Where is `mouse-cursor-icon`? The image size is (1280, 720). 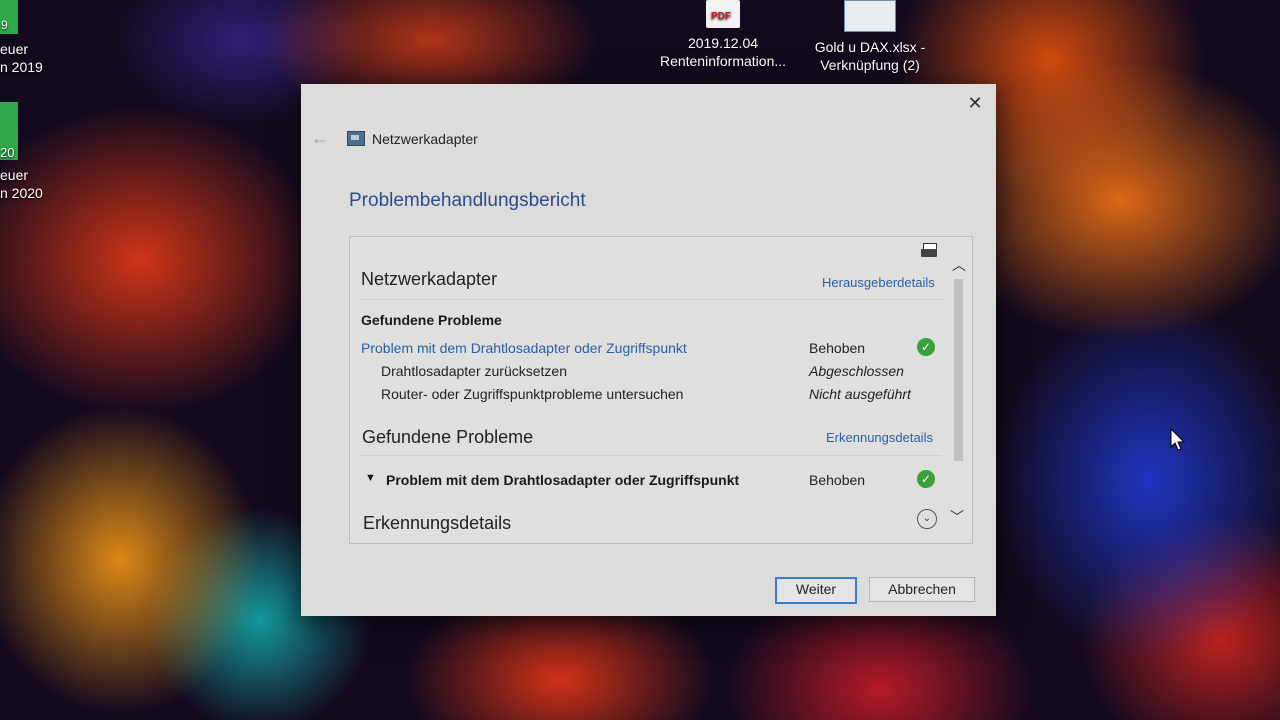
mouse-cursor-icon is located at coordinates (1178, 439).